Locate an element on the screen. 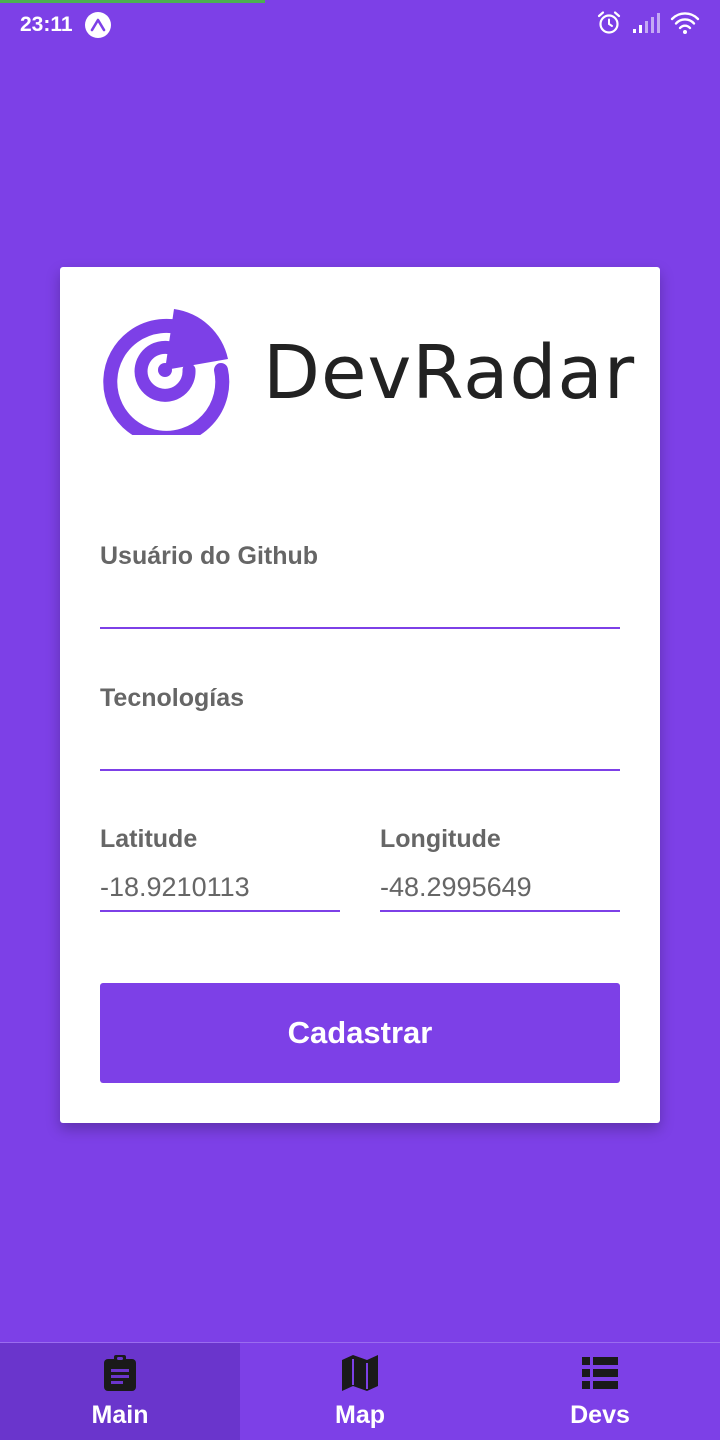  map-icon is located at coordinates (360, 1373).